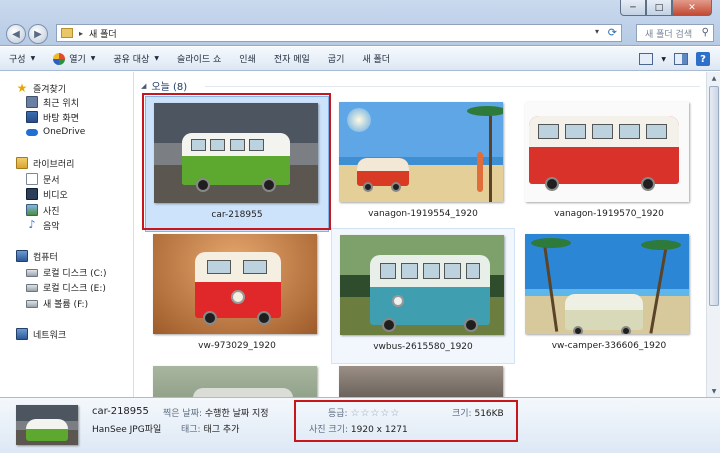 The image size is (720, 453). What do you see at coordinates (646, 59) in the screenshot?
I see `change-view-icon` at bounding box center [646, 59].